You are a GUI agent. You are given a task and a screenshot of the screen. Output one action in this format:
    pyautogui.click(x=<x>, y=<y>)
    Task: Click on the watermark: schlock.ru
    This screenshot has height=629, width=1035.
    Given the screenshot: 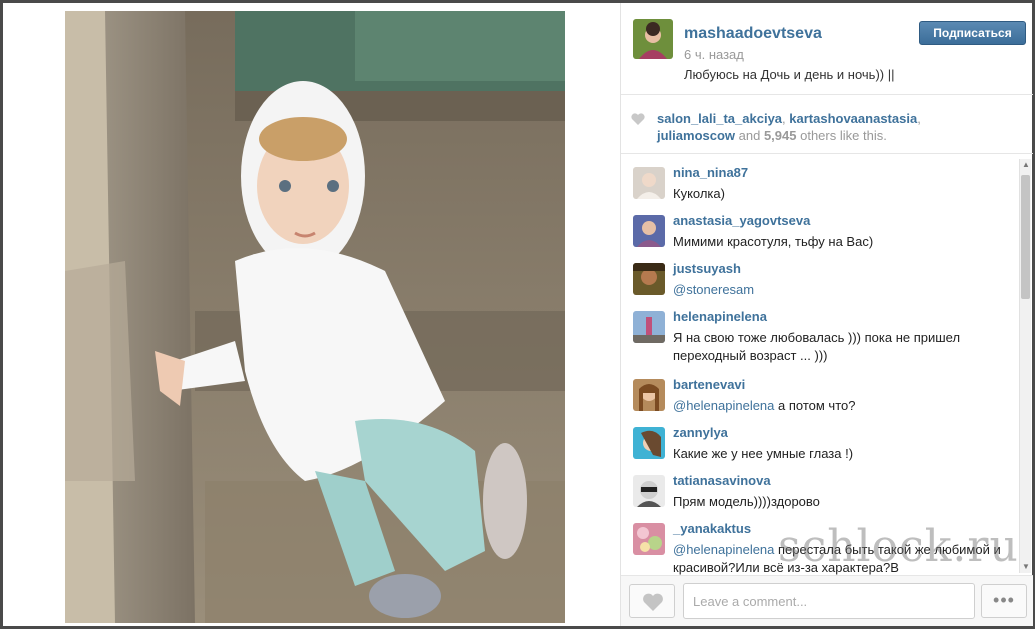 What is the action you would take?
    pyautogui.click(x=898, y=546)
    